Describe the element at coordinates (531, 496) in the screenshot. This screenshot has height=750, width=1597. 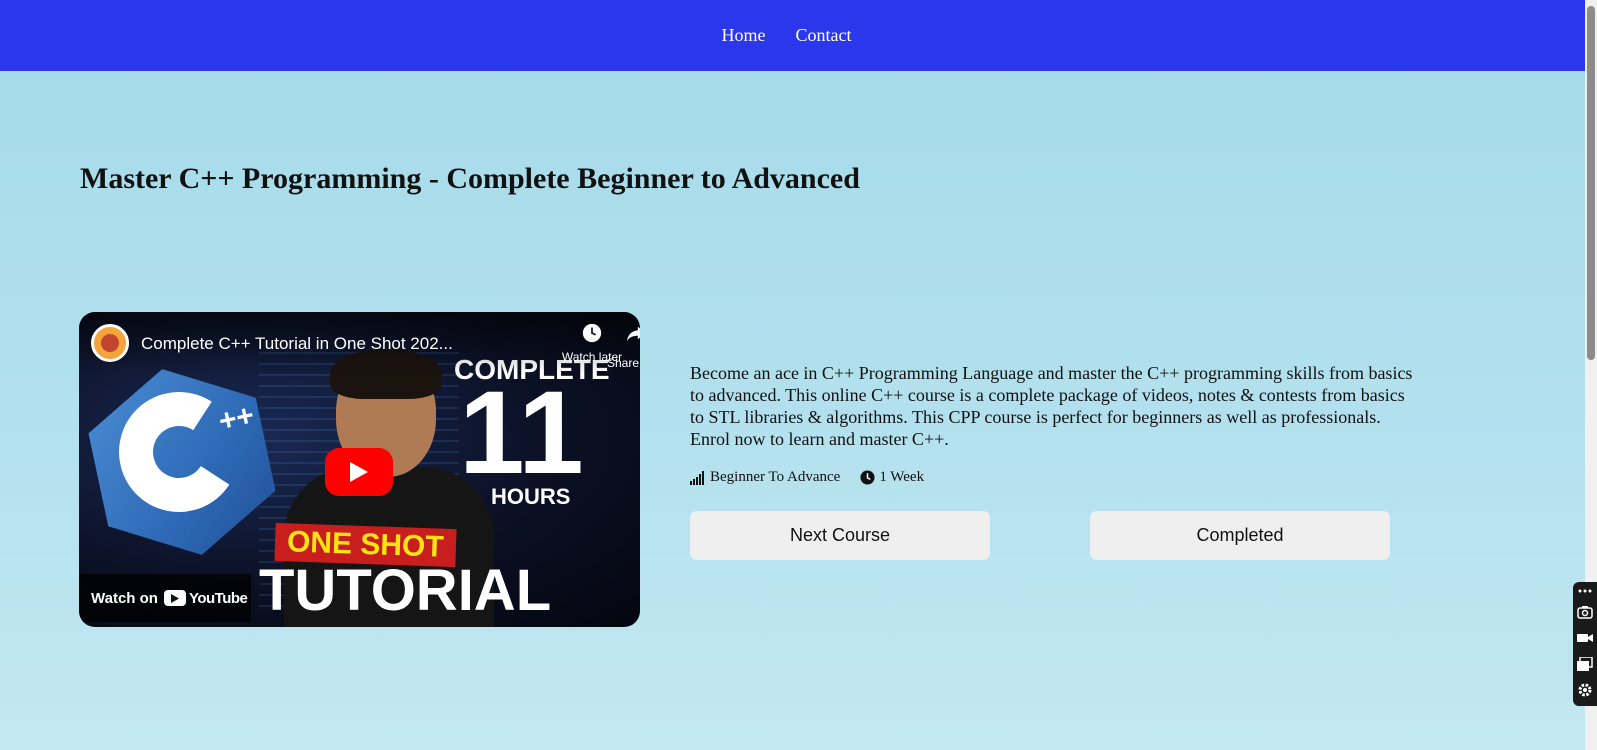
I see `thumbnail-hours-text: HOURS` at that location.